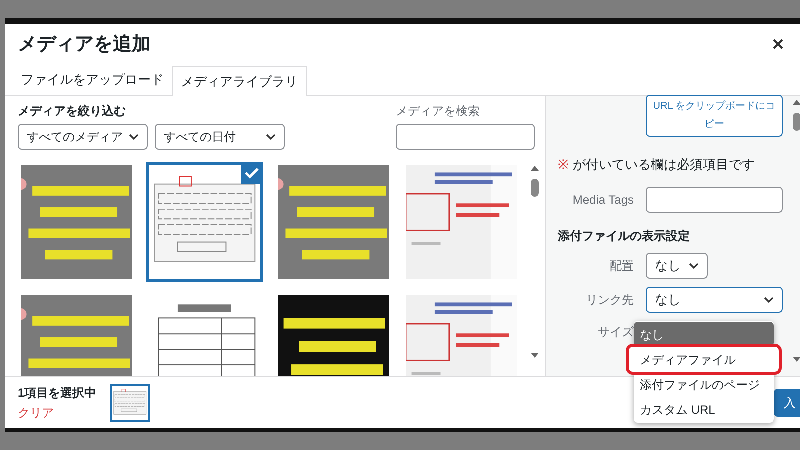 This screenshot has height=450, width=800. Describe the element at coordinates (704, 384) in the screenshot. I see `dropdown-option: 添付ファイルのページ` at that location.